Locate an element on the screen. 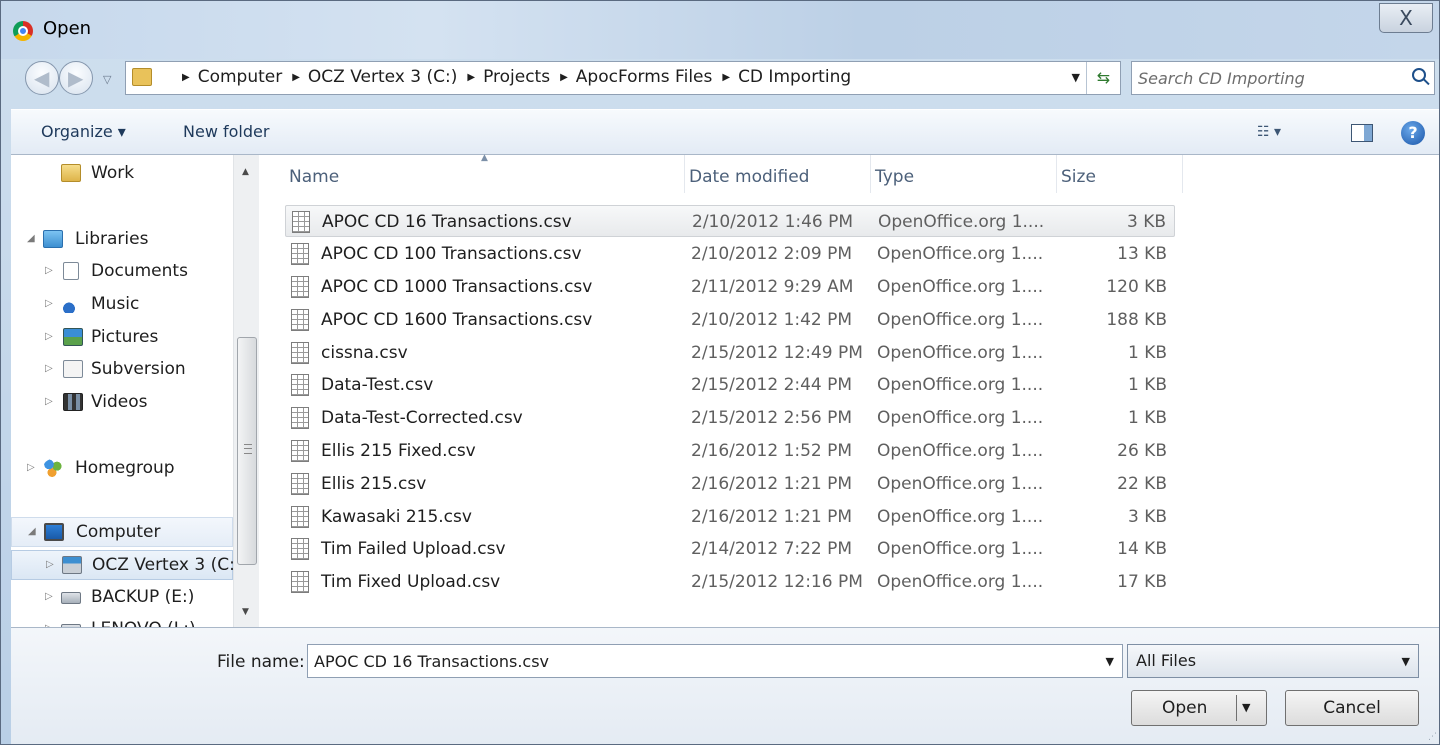 The image size is (1440, 745). breadcrumb-cd-importing: CD Importing is located at coordinates (794, 77).